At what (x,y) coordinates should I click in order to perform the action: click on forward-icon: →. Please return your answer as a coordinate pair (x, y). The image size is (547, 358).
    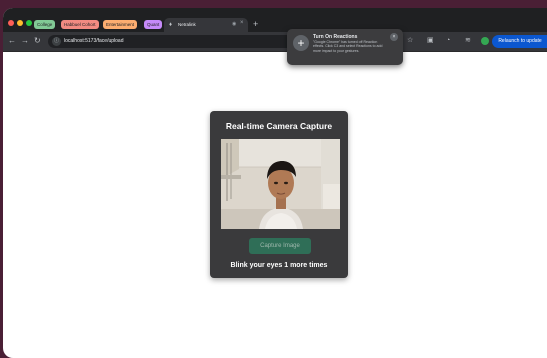
    Looking at the image, I should click on (25, 41).